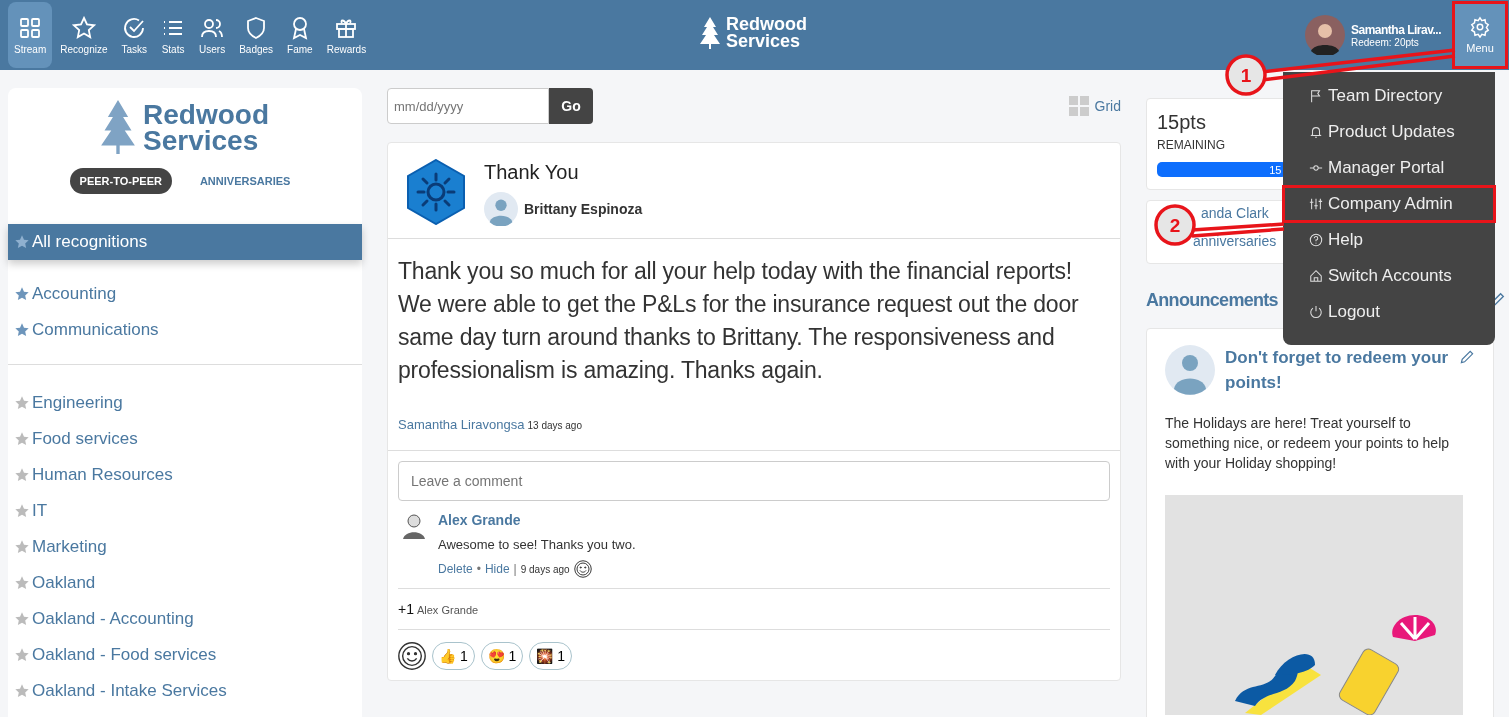 This screenshot has width=1509, height=717. I want to click on sidebar-item: Engineering, so click(185, 403).